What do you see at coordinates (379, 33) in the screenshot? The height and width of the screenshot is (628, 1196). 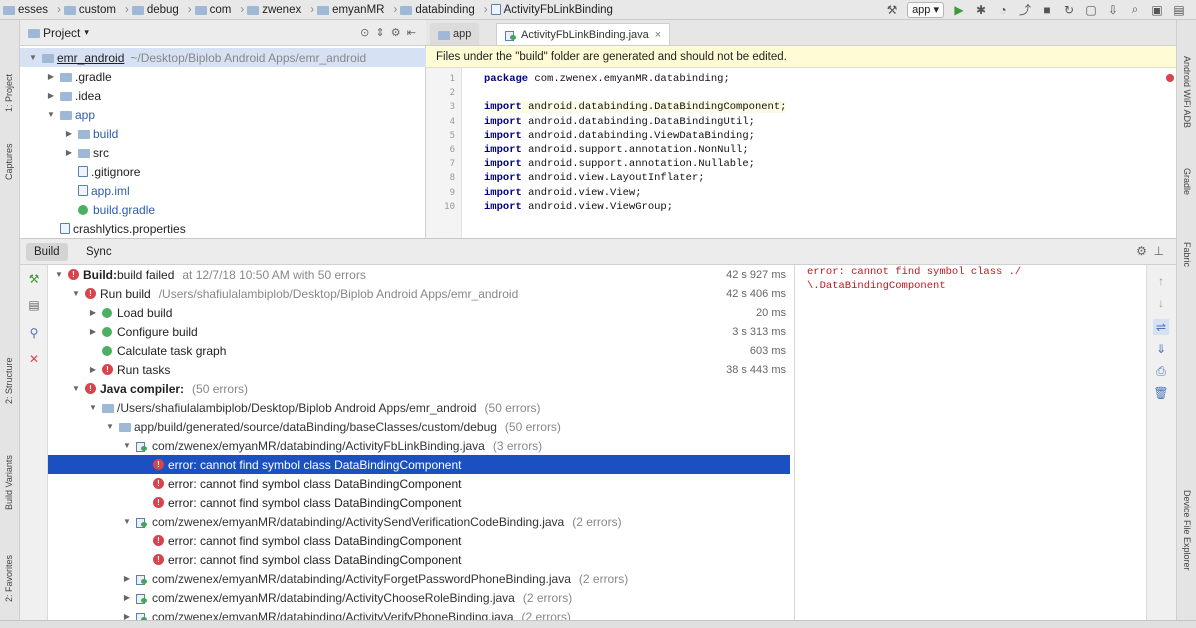 I see `collapse-icon: ⇕` at bounding box center [379, 33].